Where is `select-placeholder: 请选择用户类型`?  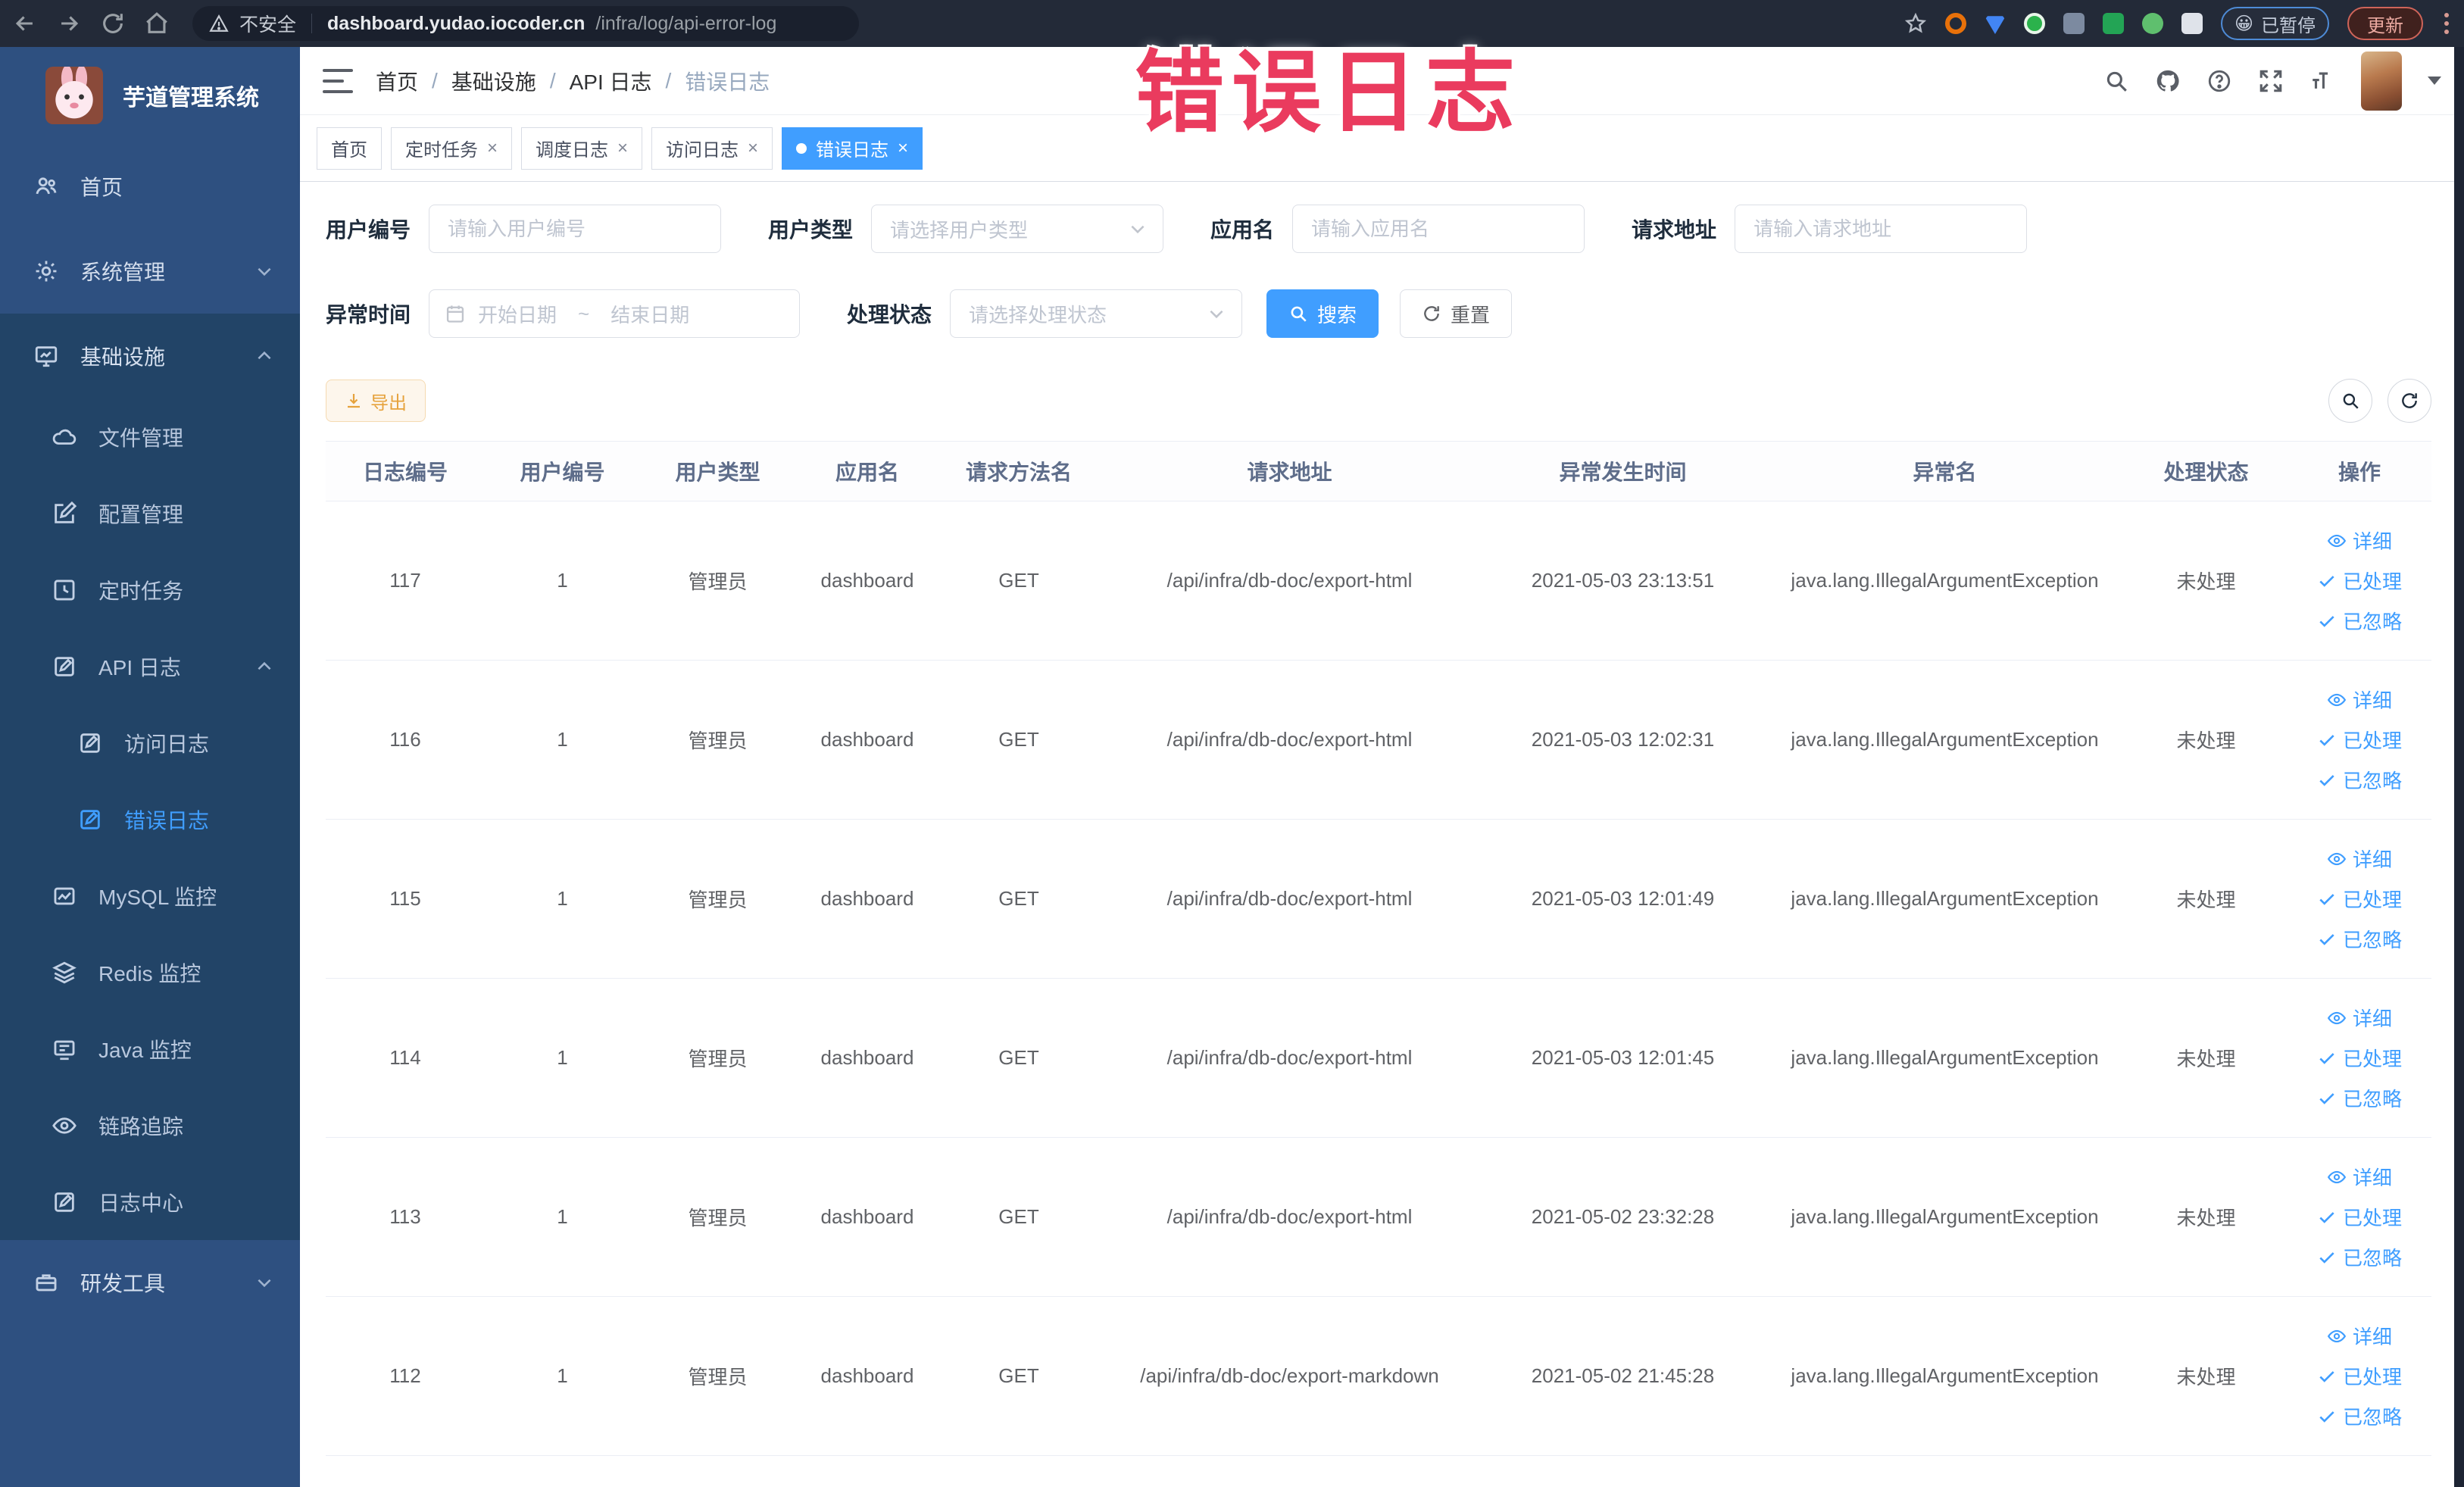
select-placeholder: 请选择用户类型 is located at coordinates (959, 230).